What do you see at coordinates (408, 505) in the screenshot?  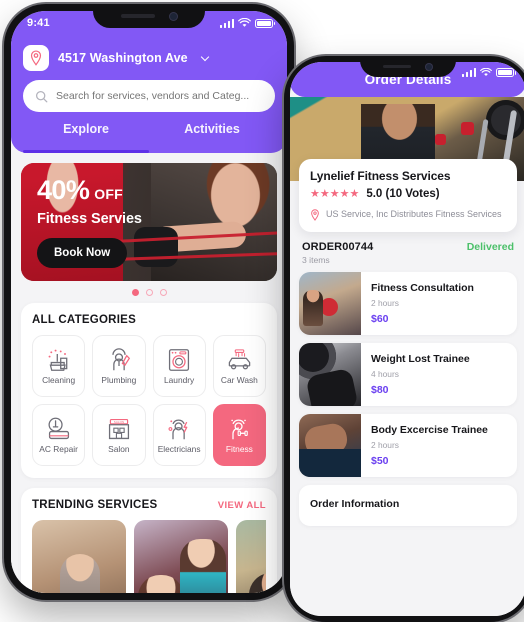 I see `order-information-card: Order Information` at bounding box center [408, 505].